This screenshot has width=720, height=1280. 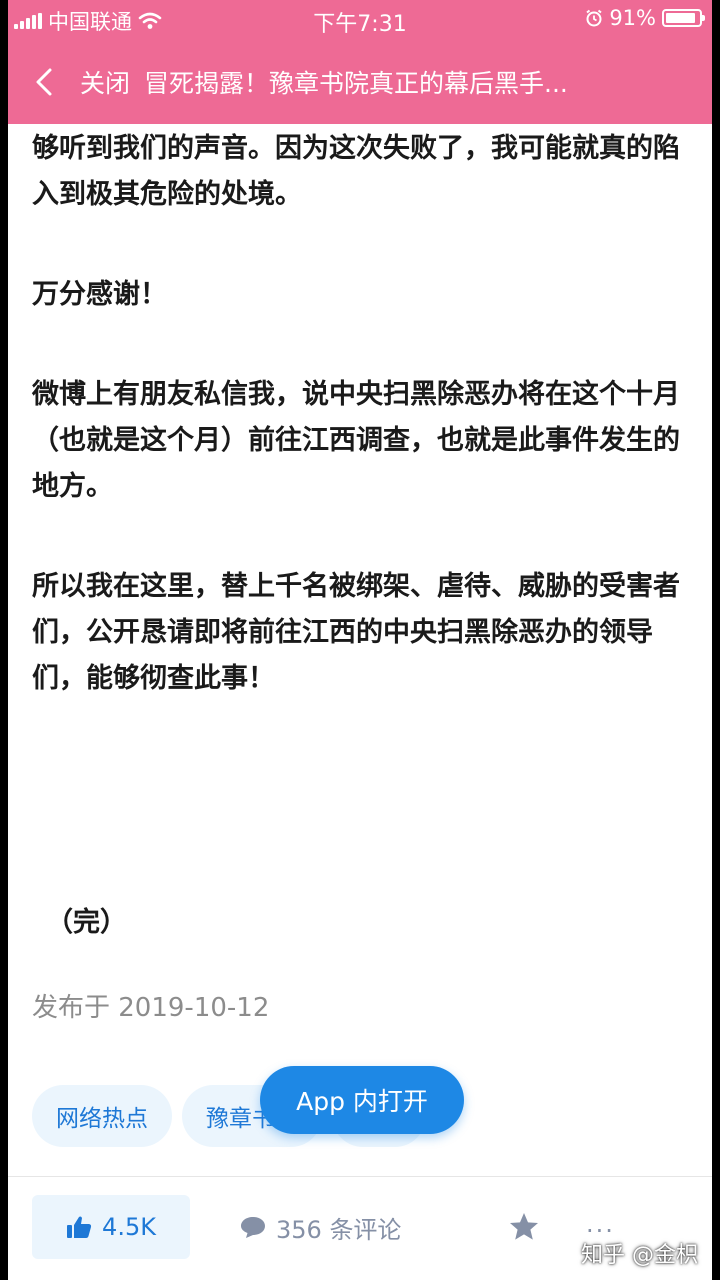 What do you see at coordinates (524, 1227) in the screenshot?
I see `star-icon` at bounding box center [524, 1227].